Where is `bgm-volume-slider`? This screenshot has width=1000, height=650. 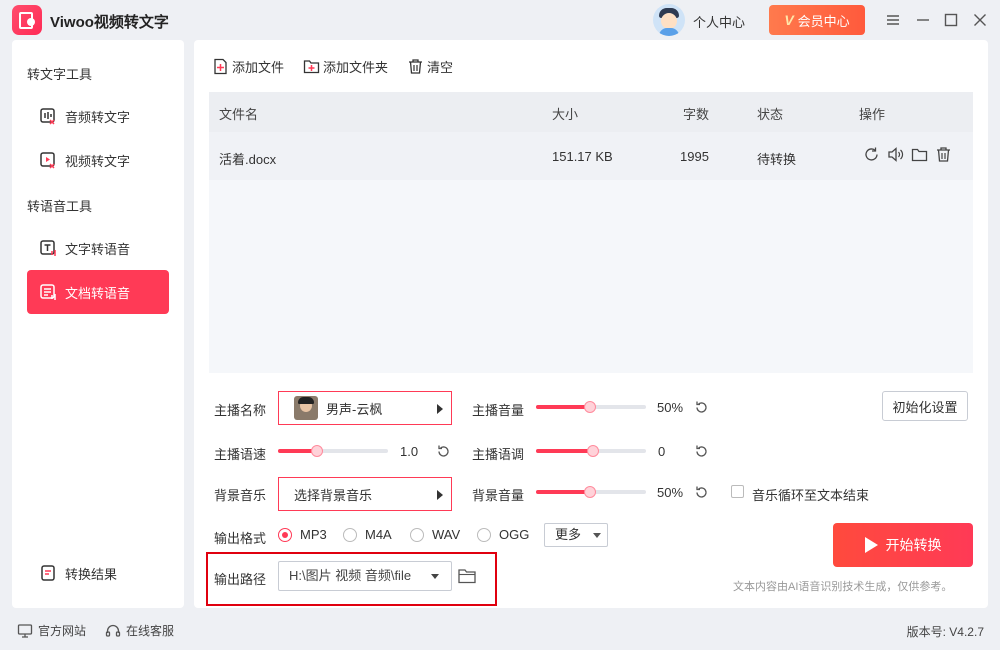 bgm-volume-slider is located at coordinates (591, 492).